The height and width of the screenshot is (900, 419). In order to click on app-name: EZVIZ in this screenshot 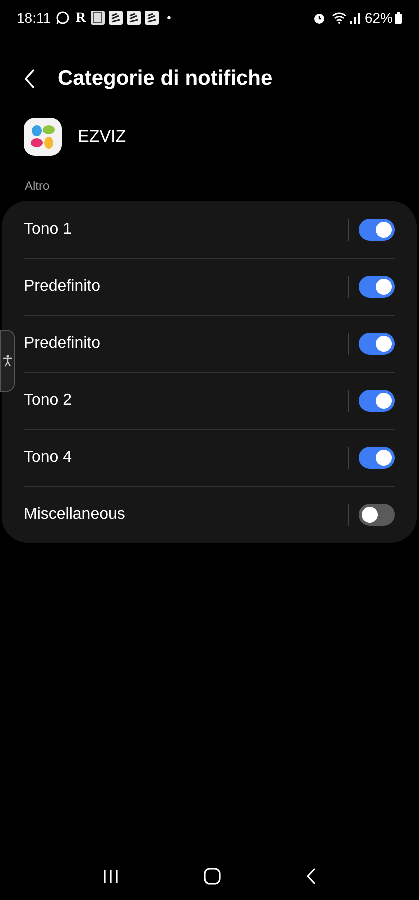, I will do `click(102, 137)`.